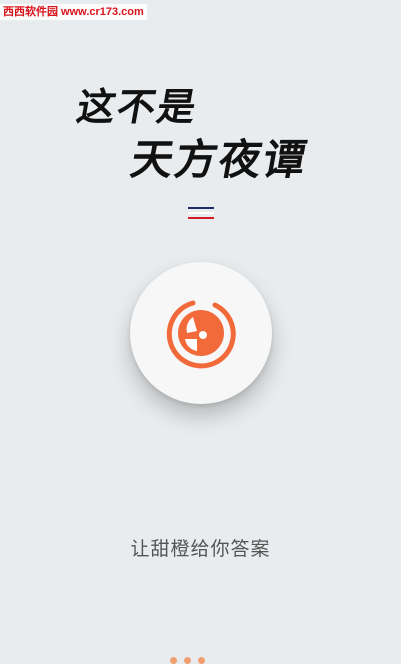 This screenshot has width=401, height=664. Describe the element at coordinates (200, 549) in the screenshot. I see `tagline: 让甜橙给你答案` at that location.